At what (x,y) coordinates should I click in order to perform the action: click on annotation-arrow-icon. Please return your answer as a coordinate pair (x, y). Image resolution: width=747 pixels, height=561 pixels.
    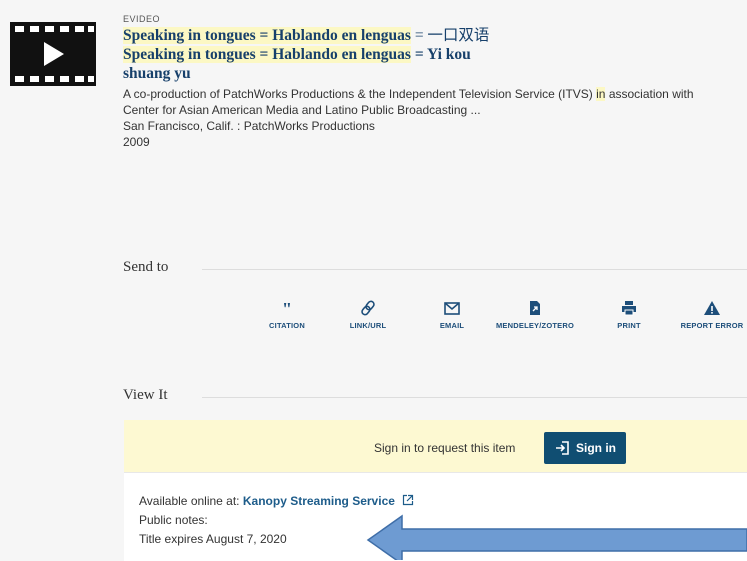
    Looking at the image, I should click on (556, 537).